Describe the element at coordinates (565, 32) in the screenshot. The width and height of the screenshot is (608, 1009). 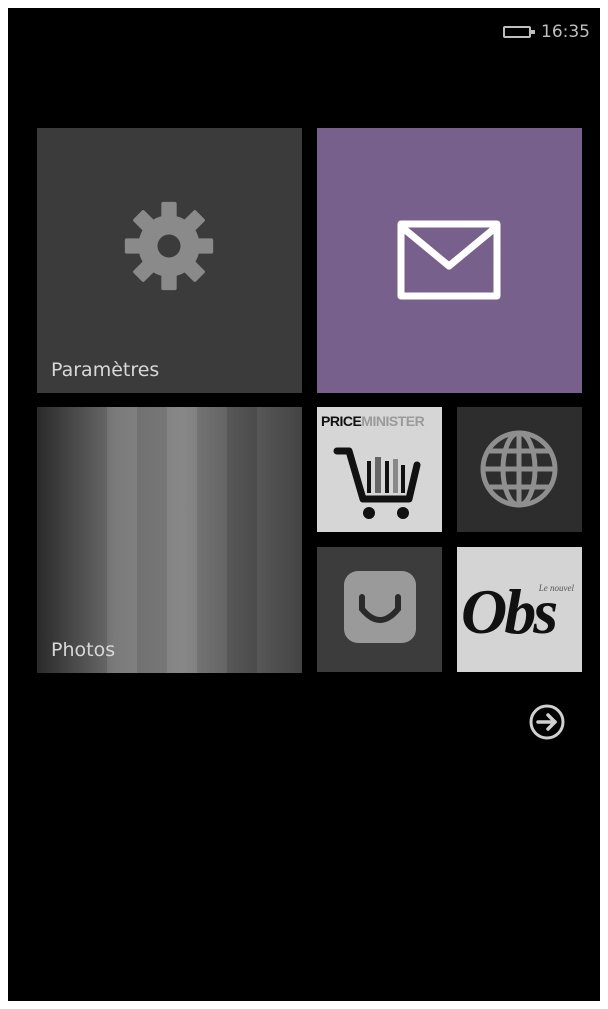
I see `clock: 16:35` at that location.